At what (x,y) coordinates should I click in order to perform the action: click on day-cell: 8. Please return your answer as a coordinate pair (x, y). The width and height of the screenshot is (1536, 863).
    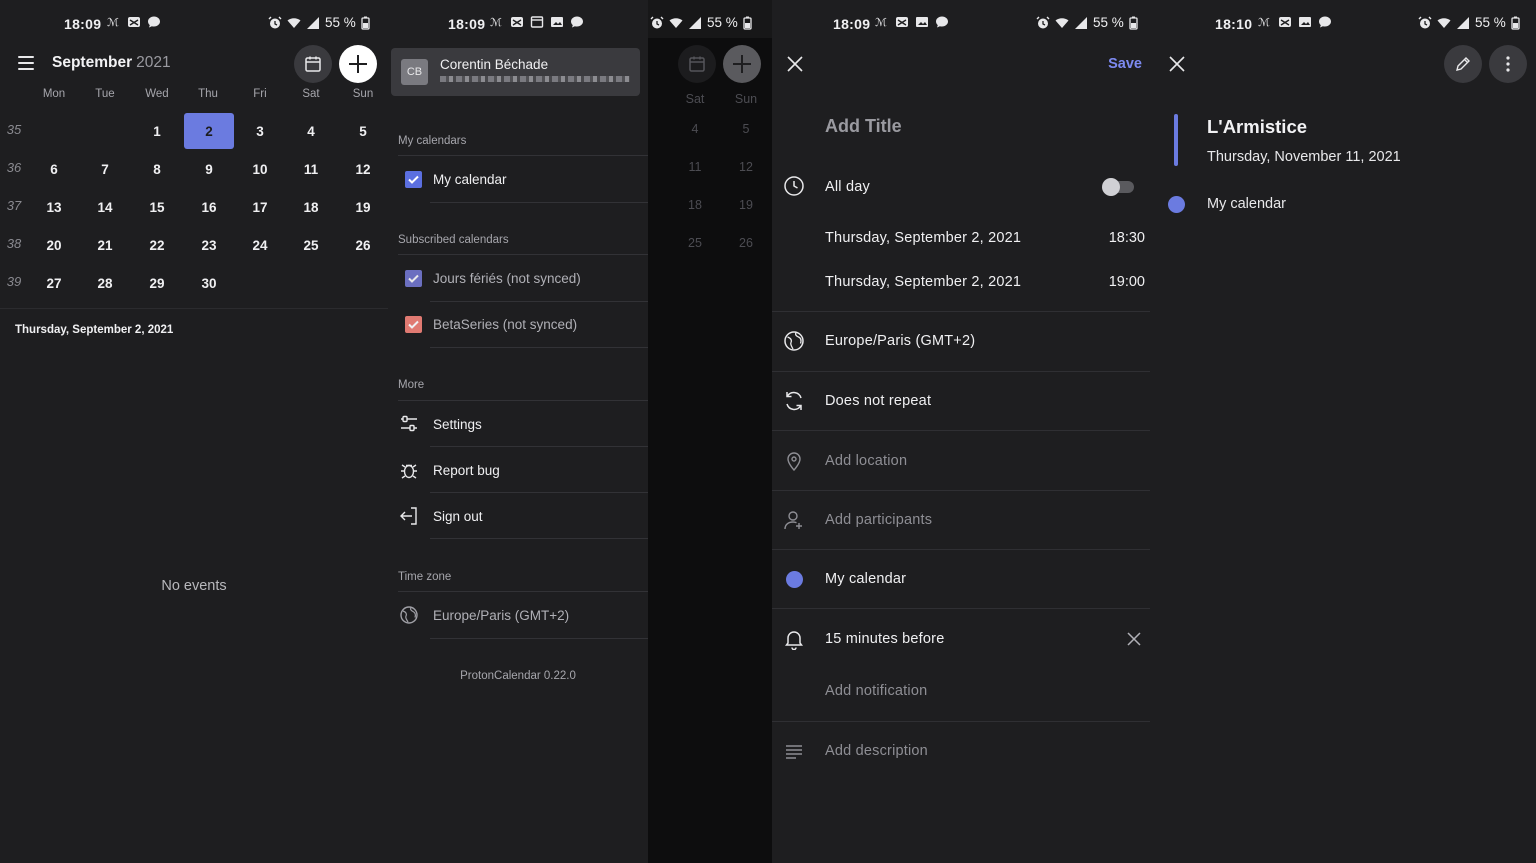
    Looking at the image, I should click on (157, 169).